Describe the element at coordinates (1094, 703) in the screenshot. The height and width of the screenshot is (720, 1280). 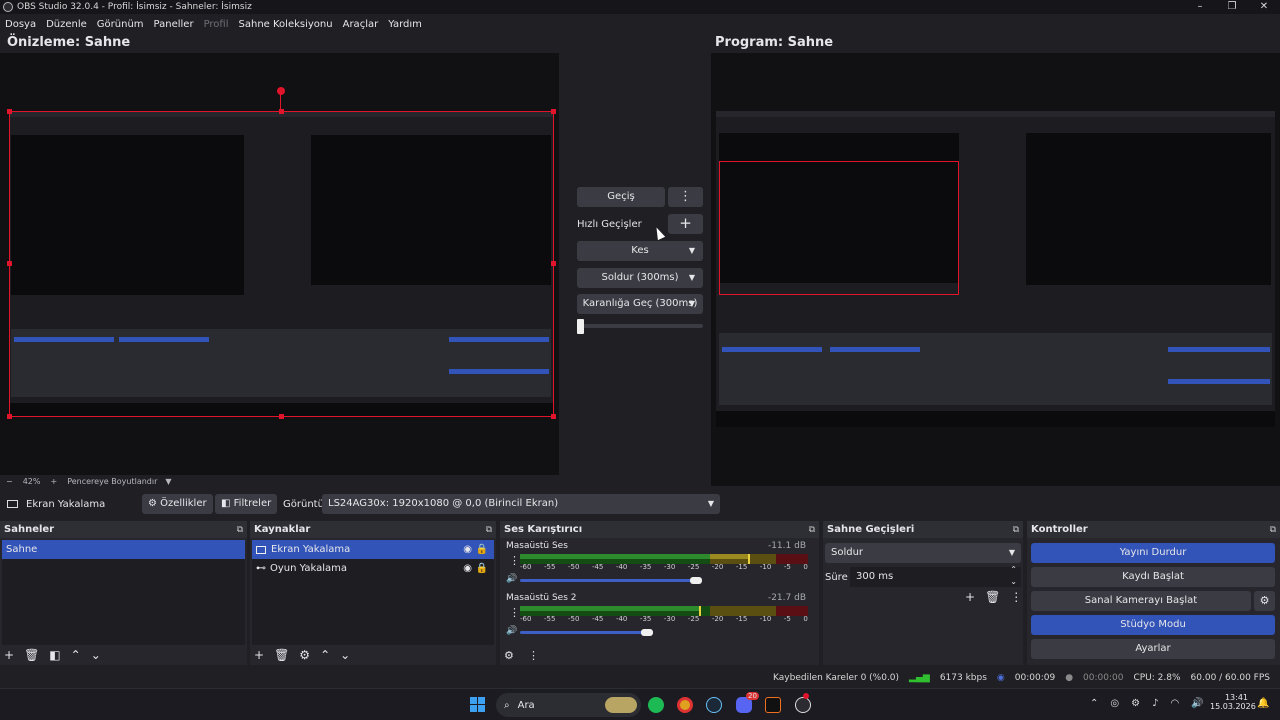
I see `chevron-up-icon: ⌃` at that location.